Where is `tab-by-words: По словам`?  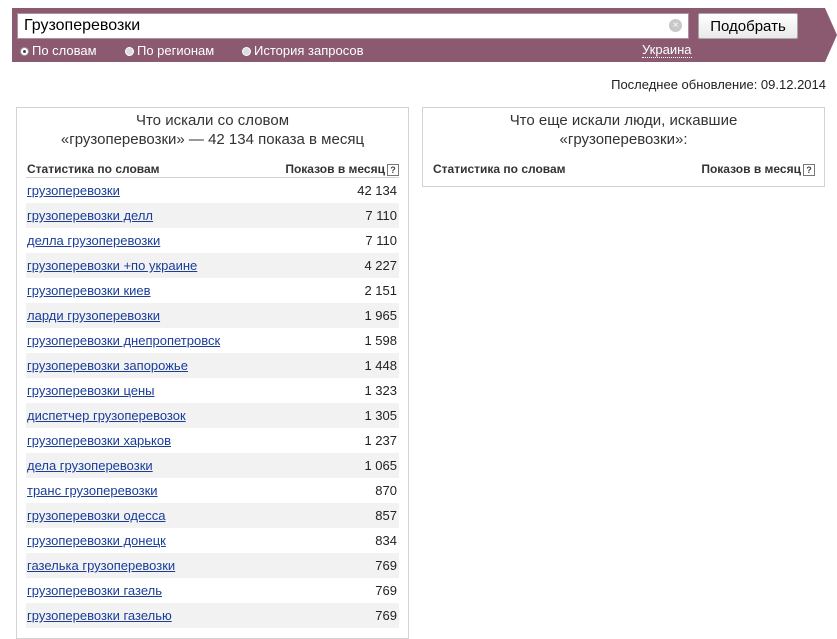
tab-by-words: По словам is located at coordinates (58, 50).